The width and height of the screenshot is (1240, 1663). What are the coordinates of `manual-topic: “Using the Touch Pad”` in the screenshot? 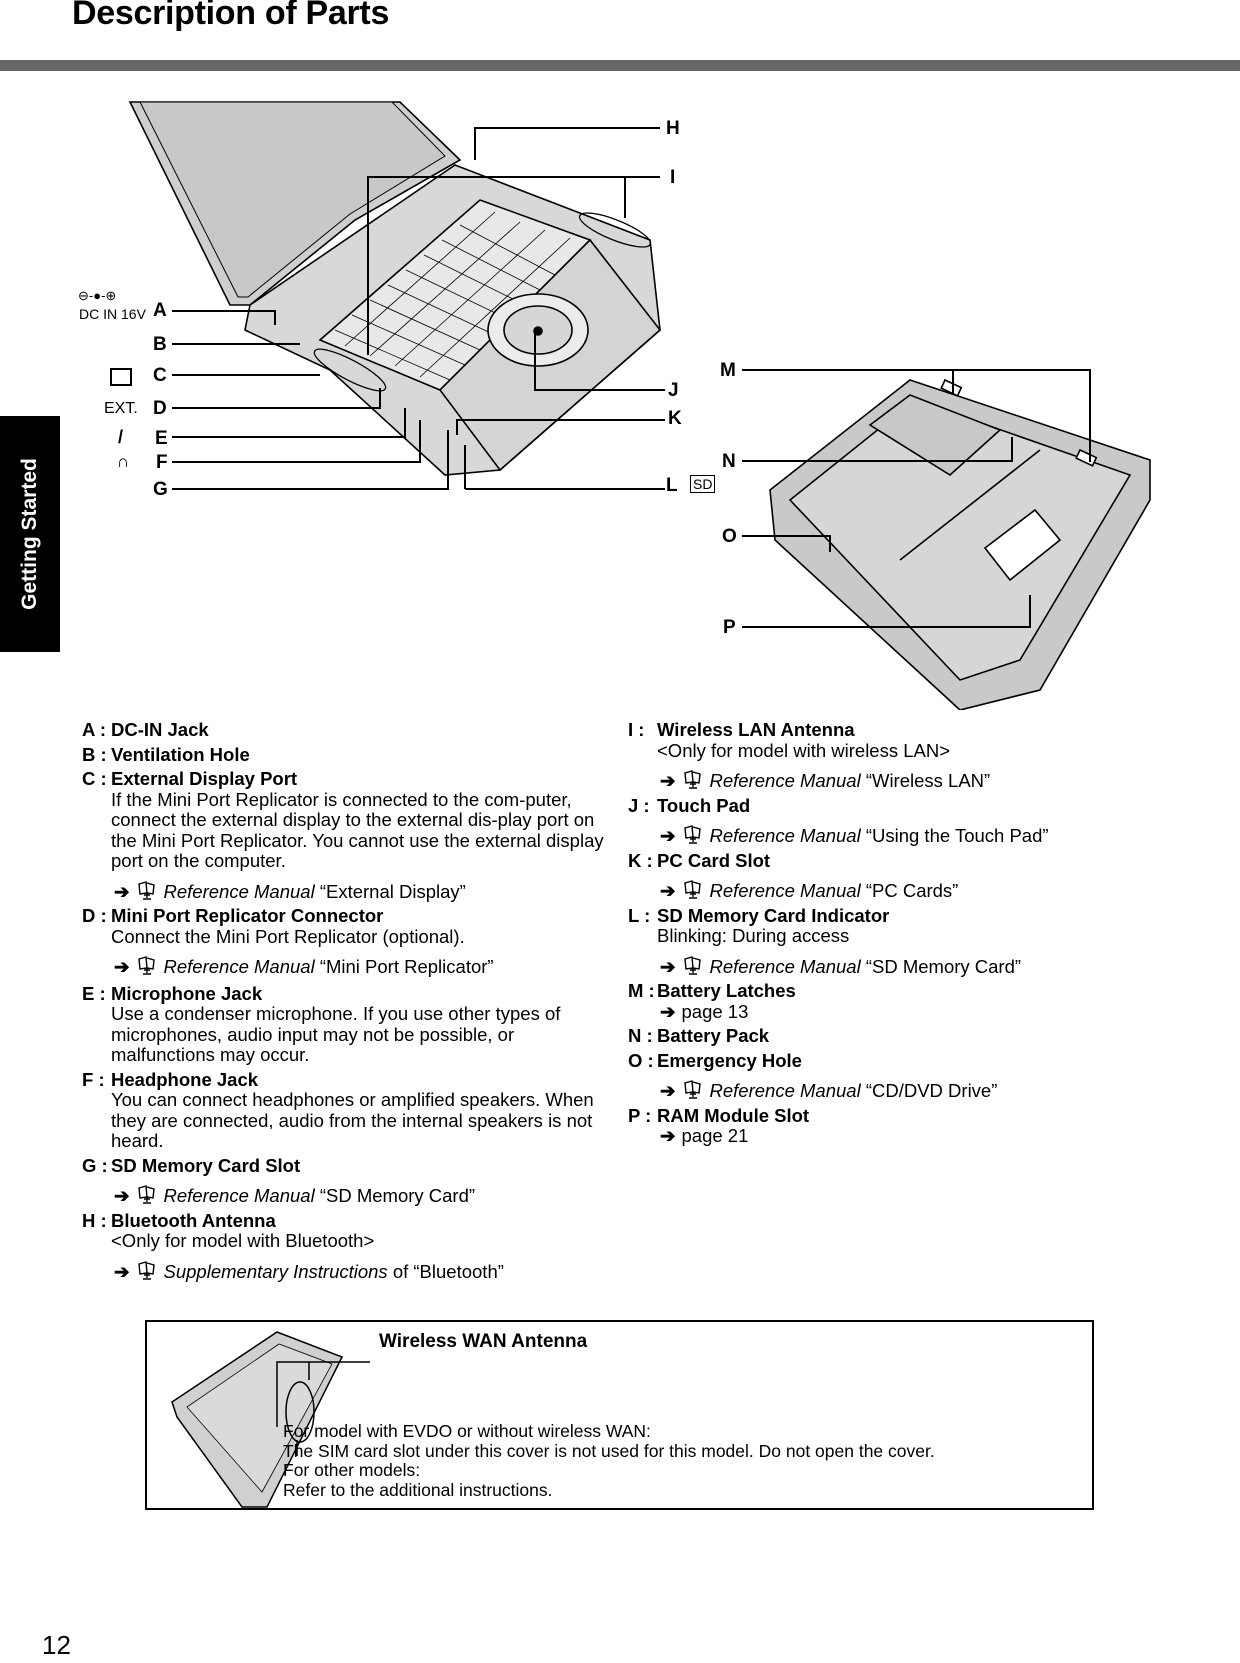 It's located at (957, 835).